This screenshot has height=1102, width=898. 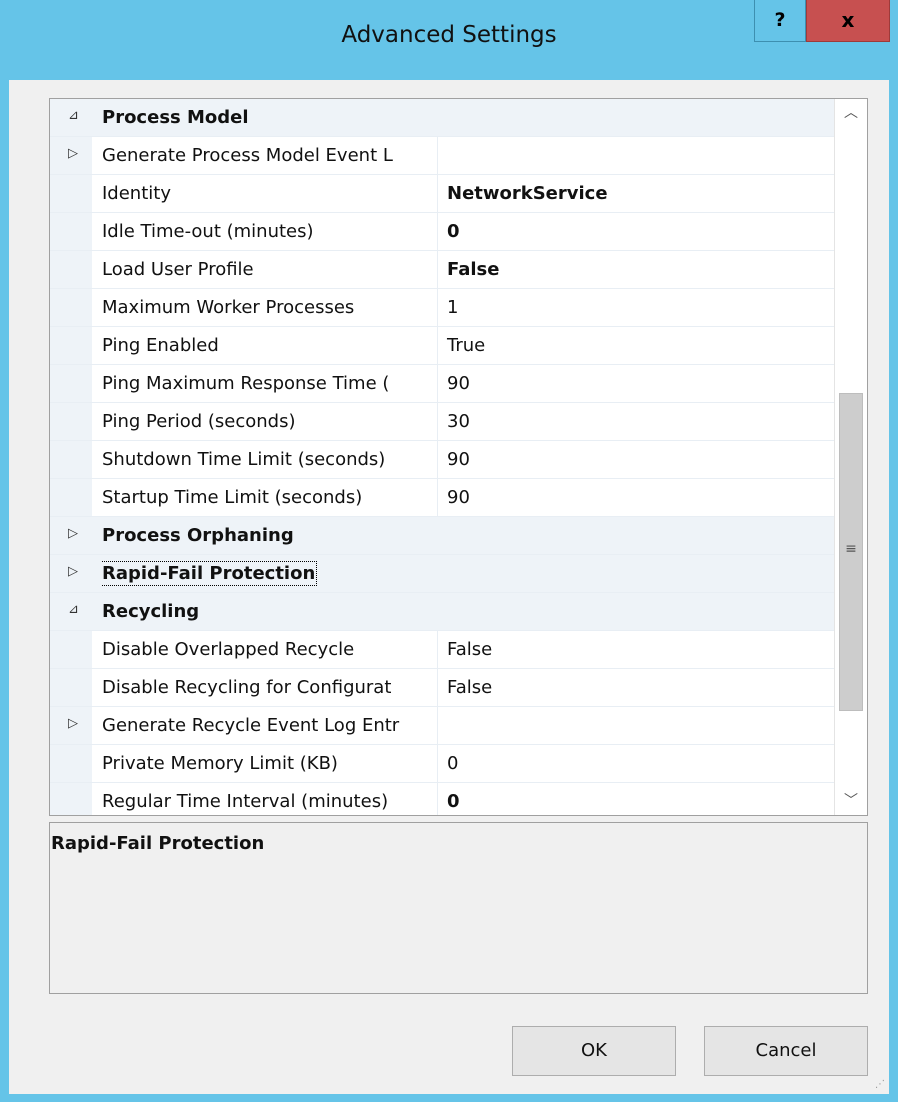 I want to click on row-label: Idle Time-out (minutes), so click(x=208, y=231).